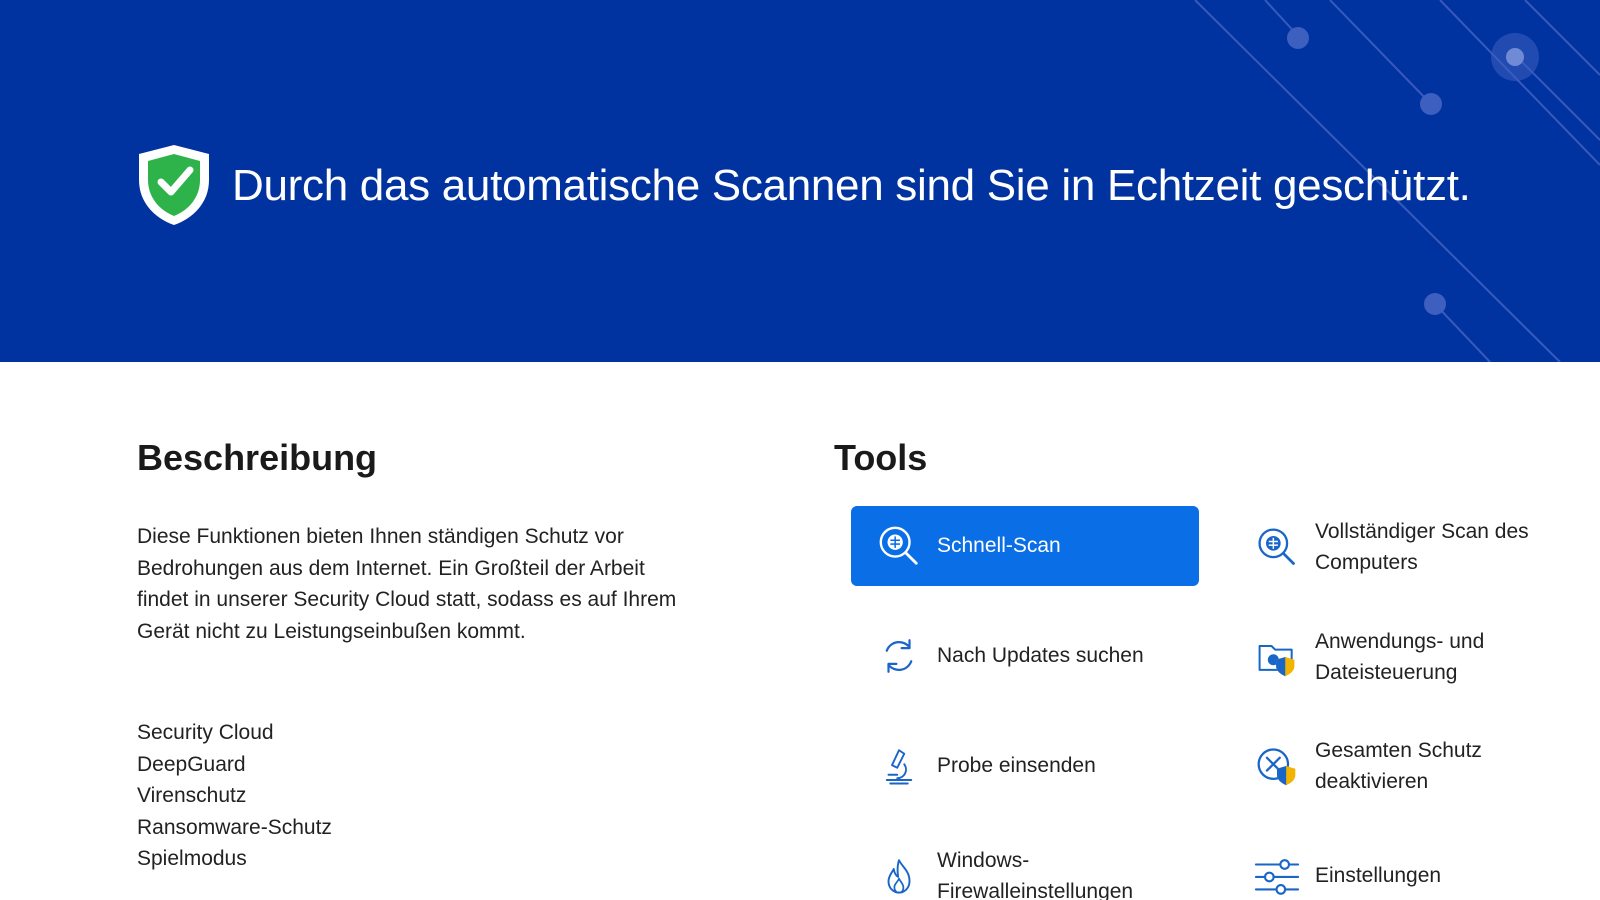 This screenshot has height=900, width=1600. I want to click on firewall-settings-label: Windows-Firewalleinstellungen, so click(1035, 874).